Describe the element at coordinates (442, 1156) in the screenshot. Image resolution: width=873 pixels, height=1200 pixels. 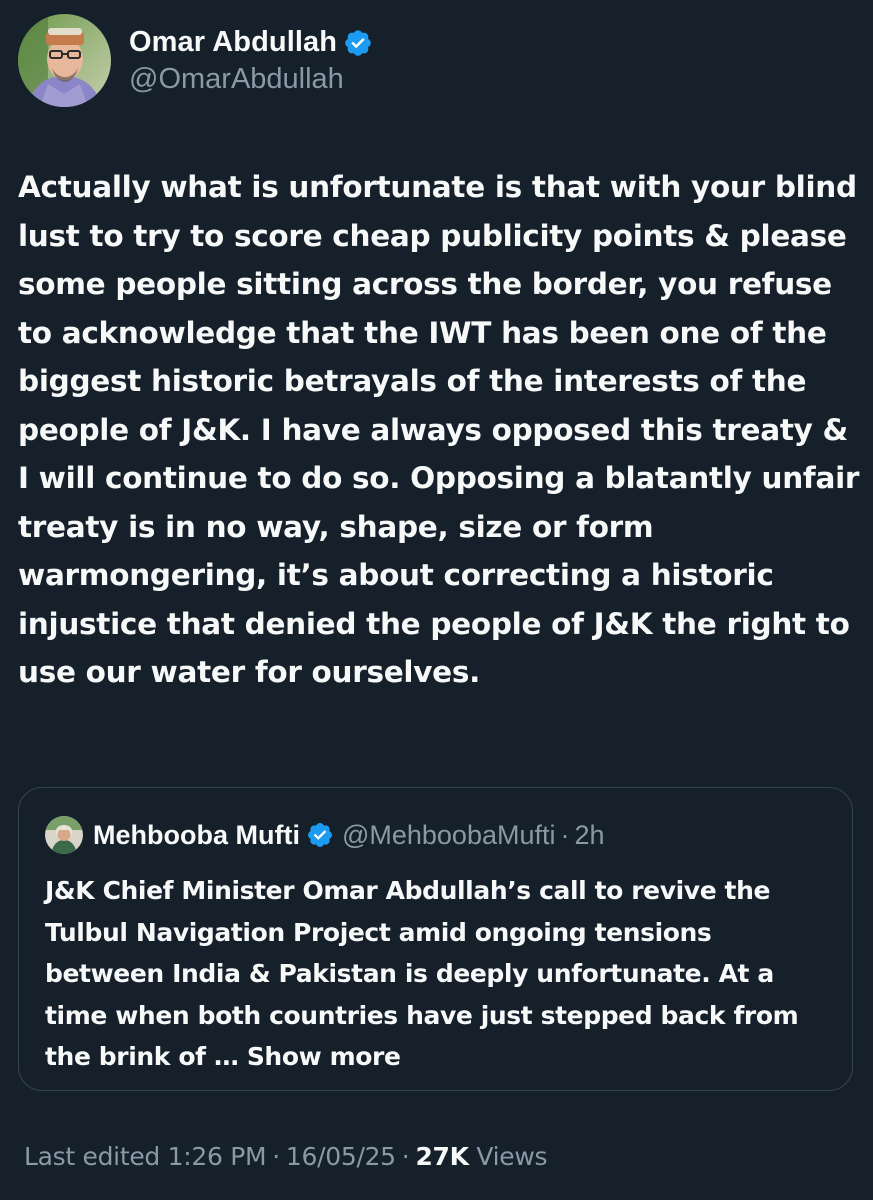
I see `views-count: 27K` at that location.